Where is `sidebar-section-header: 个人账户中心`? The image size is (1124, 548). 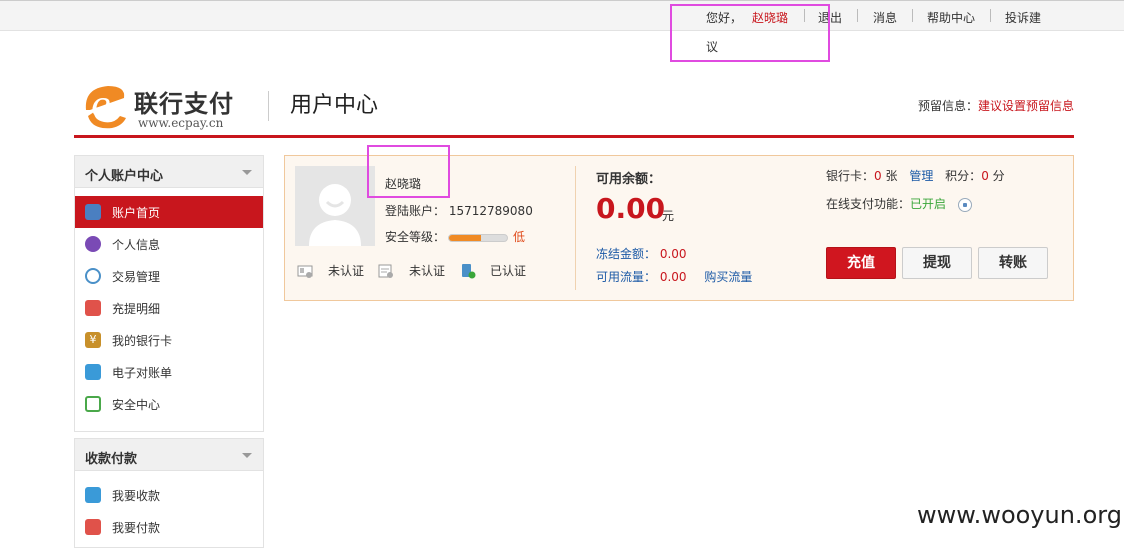
sidebar-section-header: 个人账户中心 is located at coordinates (169, 172).